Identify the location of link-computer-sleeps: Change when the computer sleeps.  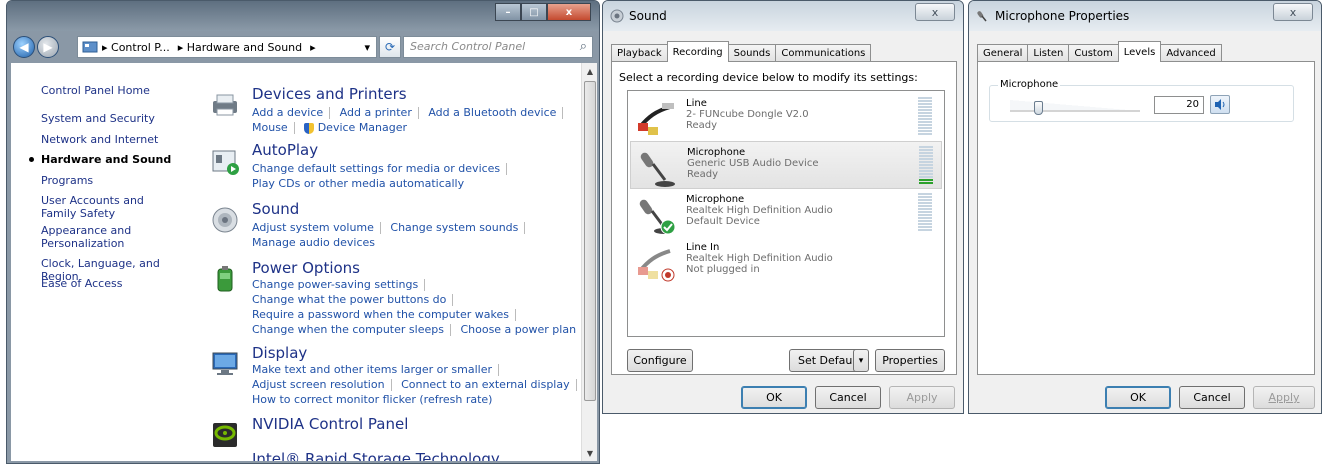
(348, 329).